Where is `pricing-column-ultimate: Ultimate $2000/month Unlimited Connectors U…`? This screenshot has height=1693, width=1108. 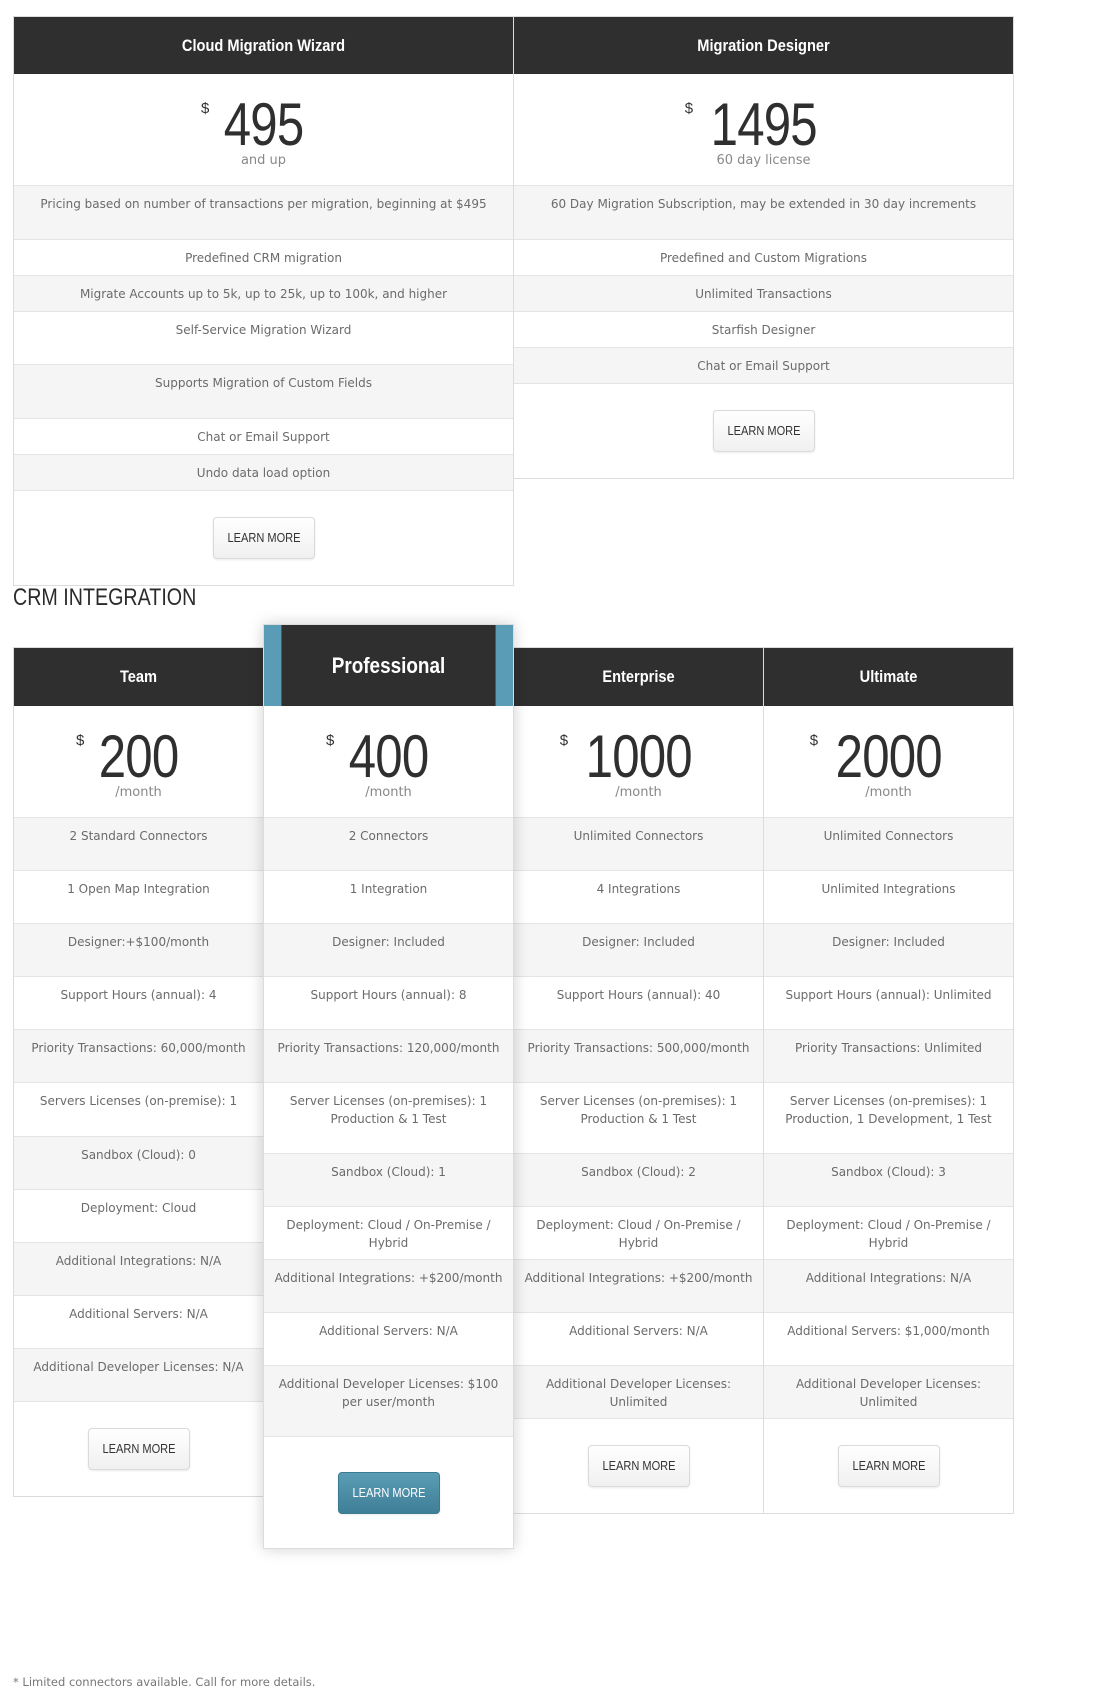
pricing-column-ultimate: Ultimate $2000/month Unlimited Connectors U… is located at coordinates (888, 1080).